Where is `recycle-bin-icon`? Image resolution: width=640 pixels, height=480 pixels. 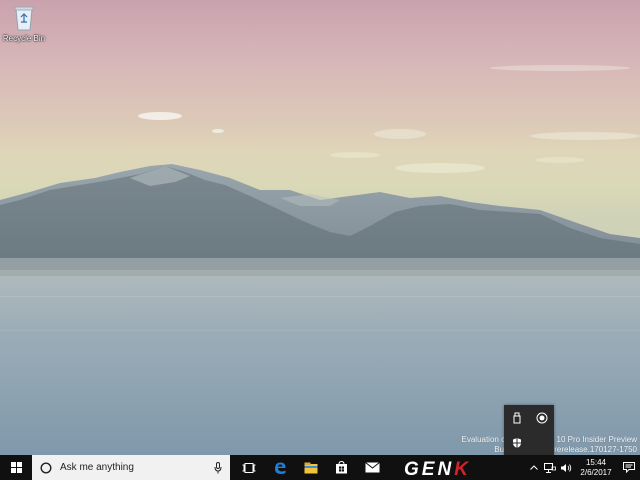 recycle-bin-icon is located at coordinates (24, 18).